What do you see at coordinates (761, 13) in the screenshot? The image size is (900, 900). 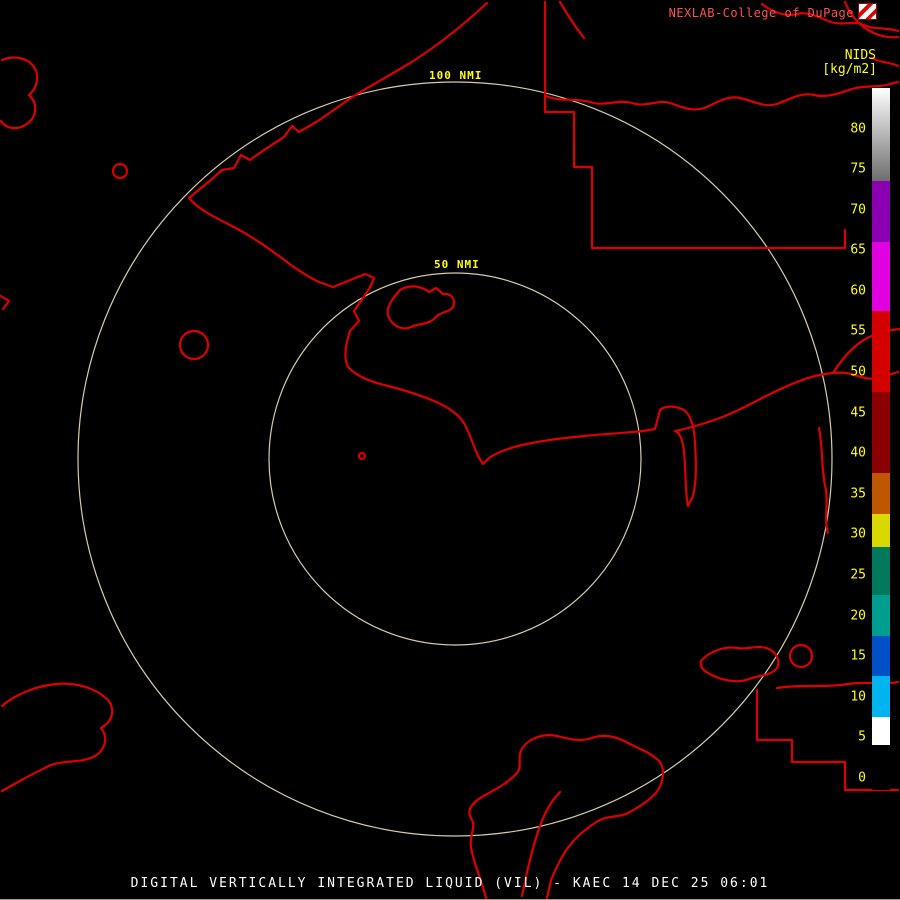 I see `brand-text: NEXLAB-College of DuPage` at bounding box center [761, 13].